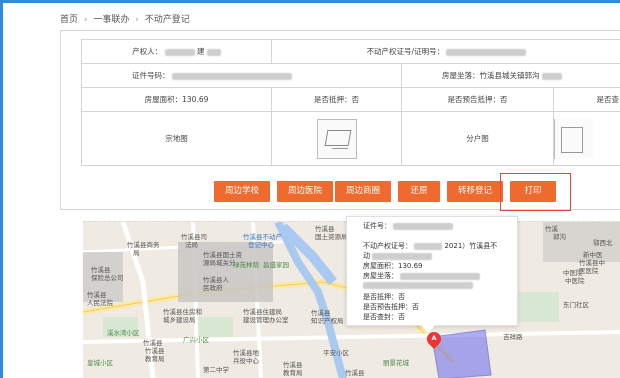  Describe the element at coordinates (363, 191) in the screenshot. I see `nearby-shopping-button: 周边商圈` at that location.